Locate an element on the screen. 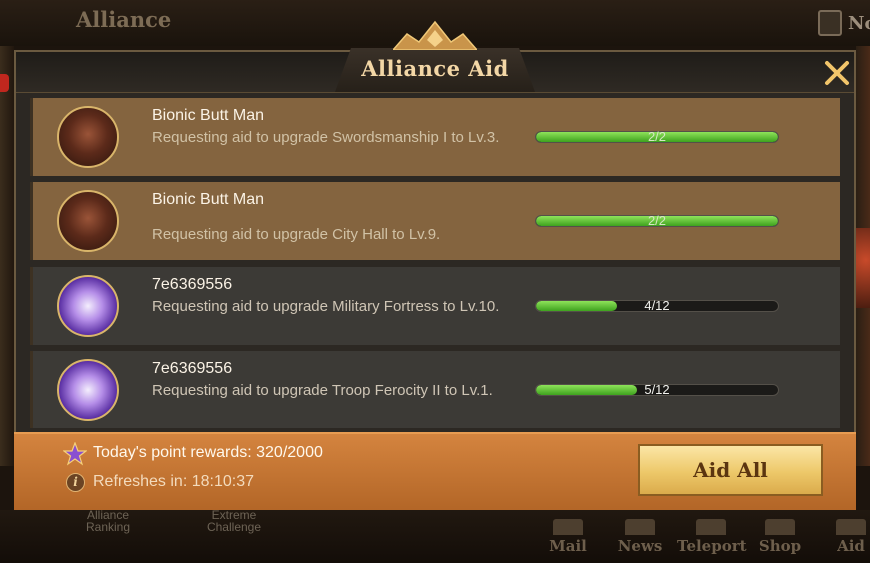 This screenshot has width=870, height=563. nav-teleport: Teleport is located at coordinates (712, 537).